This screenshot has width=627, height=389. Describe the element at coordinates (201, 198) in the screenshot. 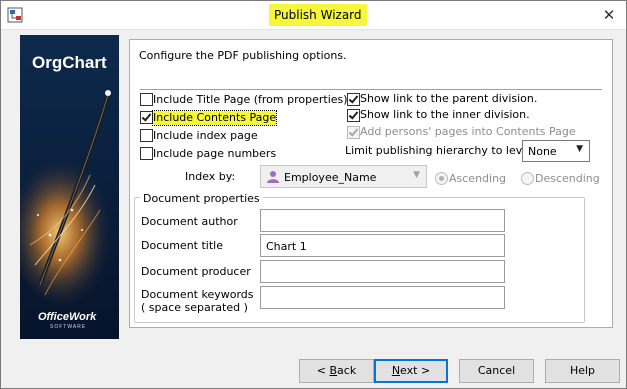

I see `document-properties-title: Document properties` at that location.